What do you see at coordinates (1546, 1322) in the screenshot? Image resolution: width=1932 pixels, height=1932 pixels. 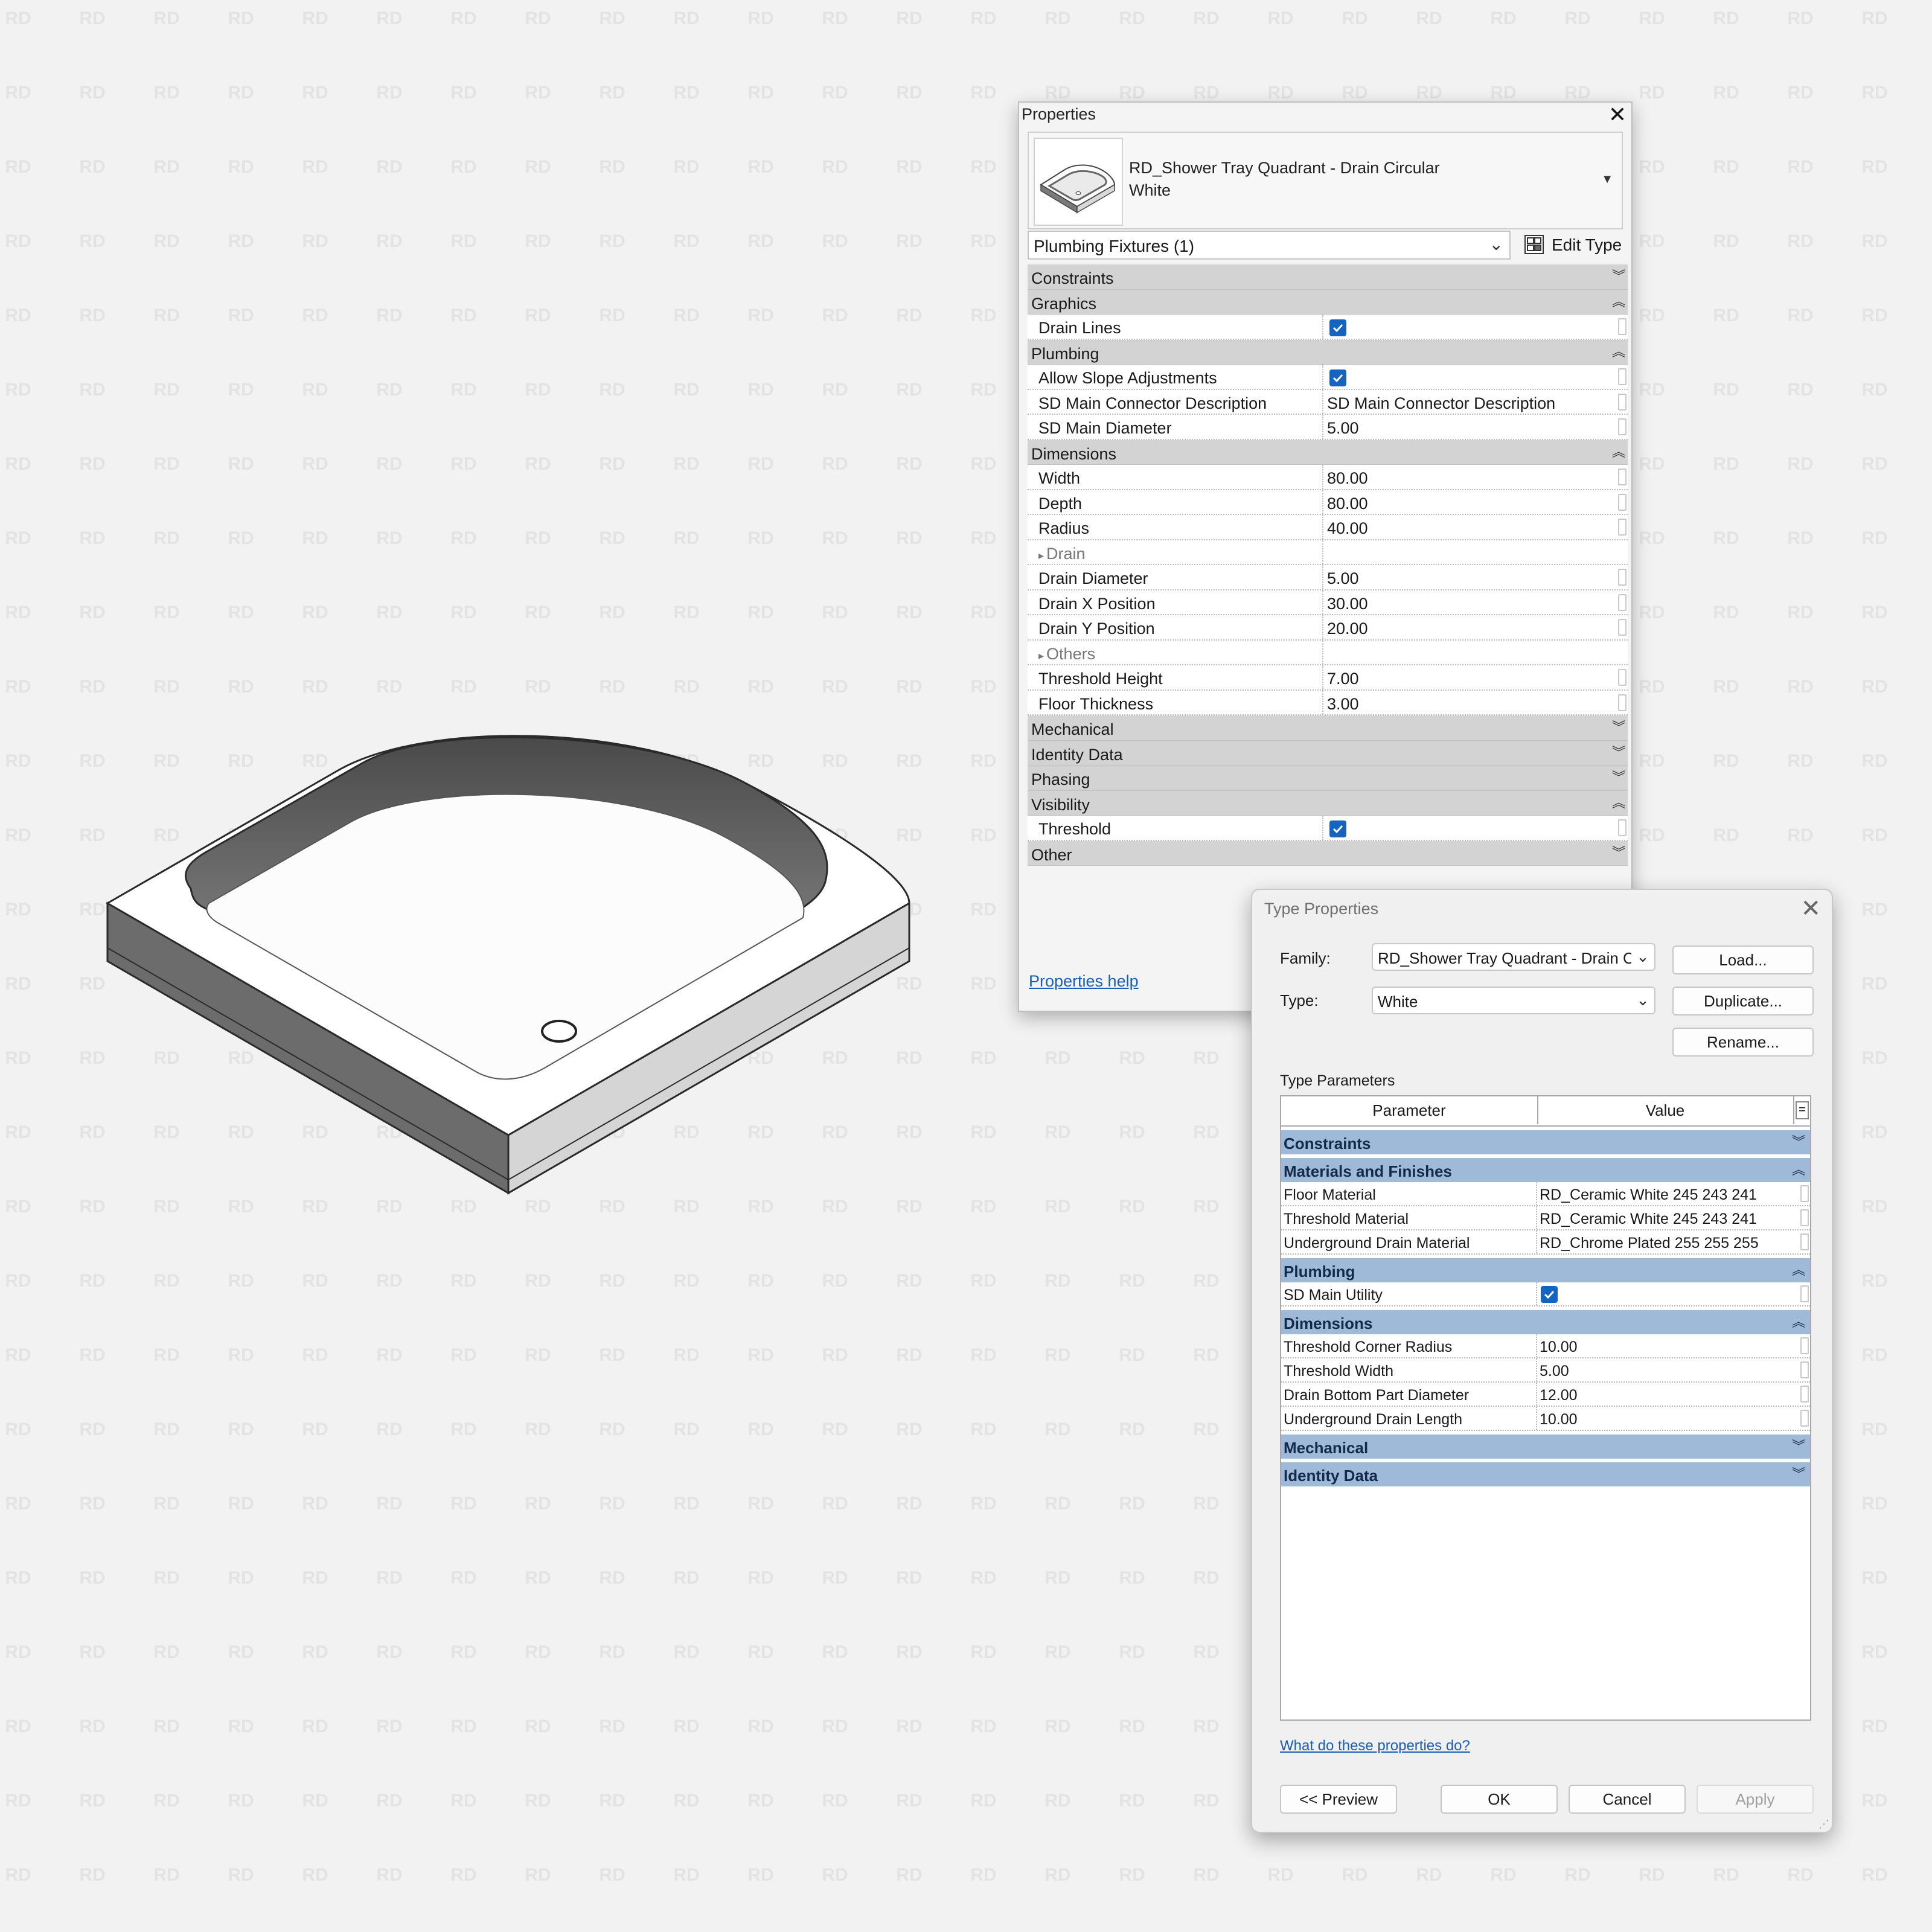 I see `type-parameter-group: Dimensions ︽` at bounding box center [1546, 1322].